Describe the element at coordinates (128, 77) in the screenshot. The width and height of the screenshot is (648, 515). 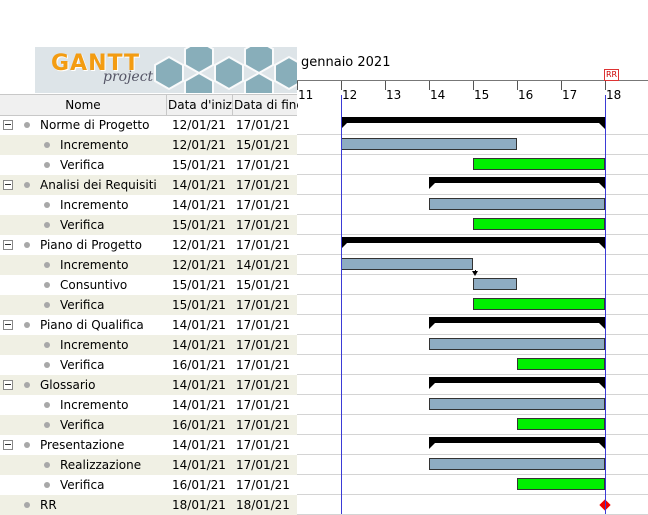
I see `logo-subtitle: project` at that location.